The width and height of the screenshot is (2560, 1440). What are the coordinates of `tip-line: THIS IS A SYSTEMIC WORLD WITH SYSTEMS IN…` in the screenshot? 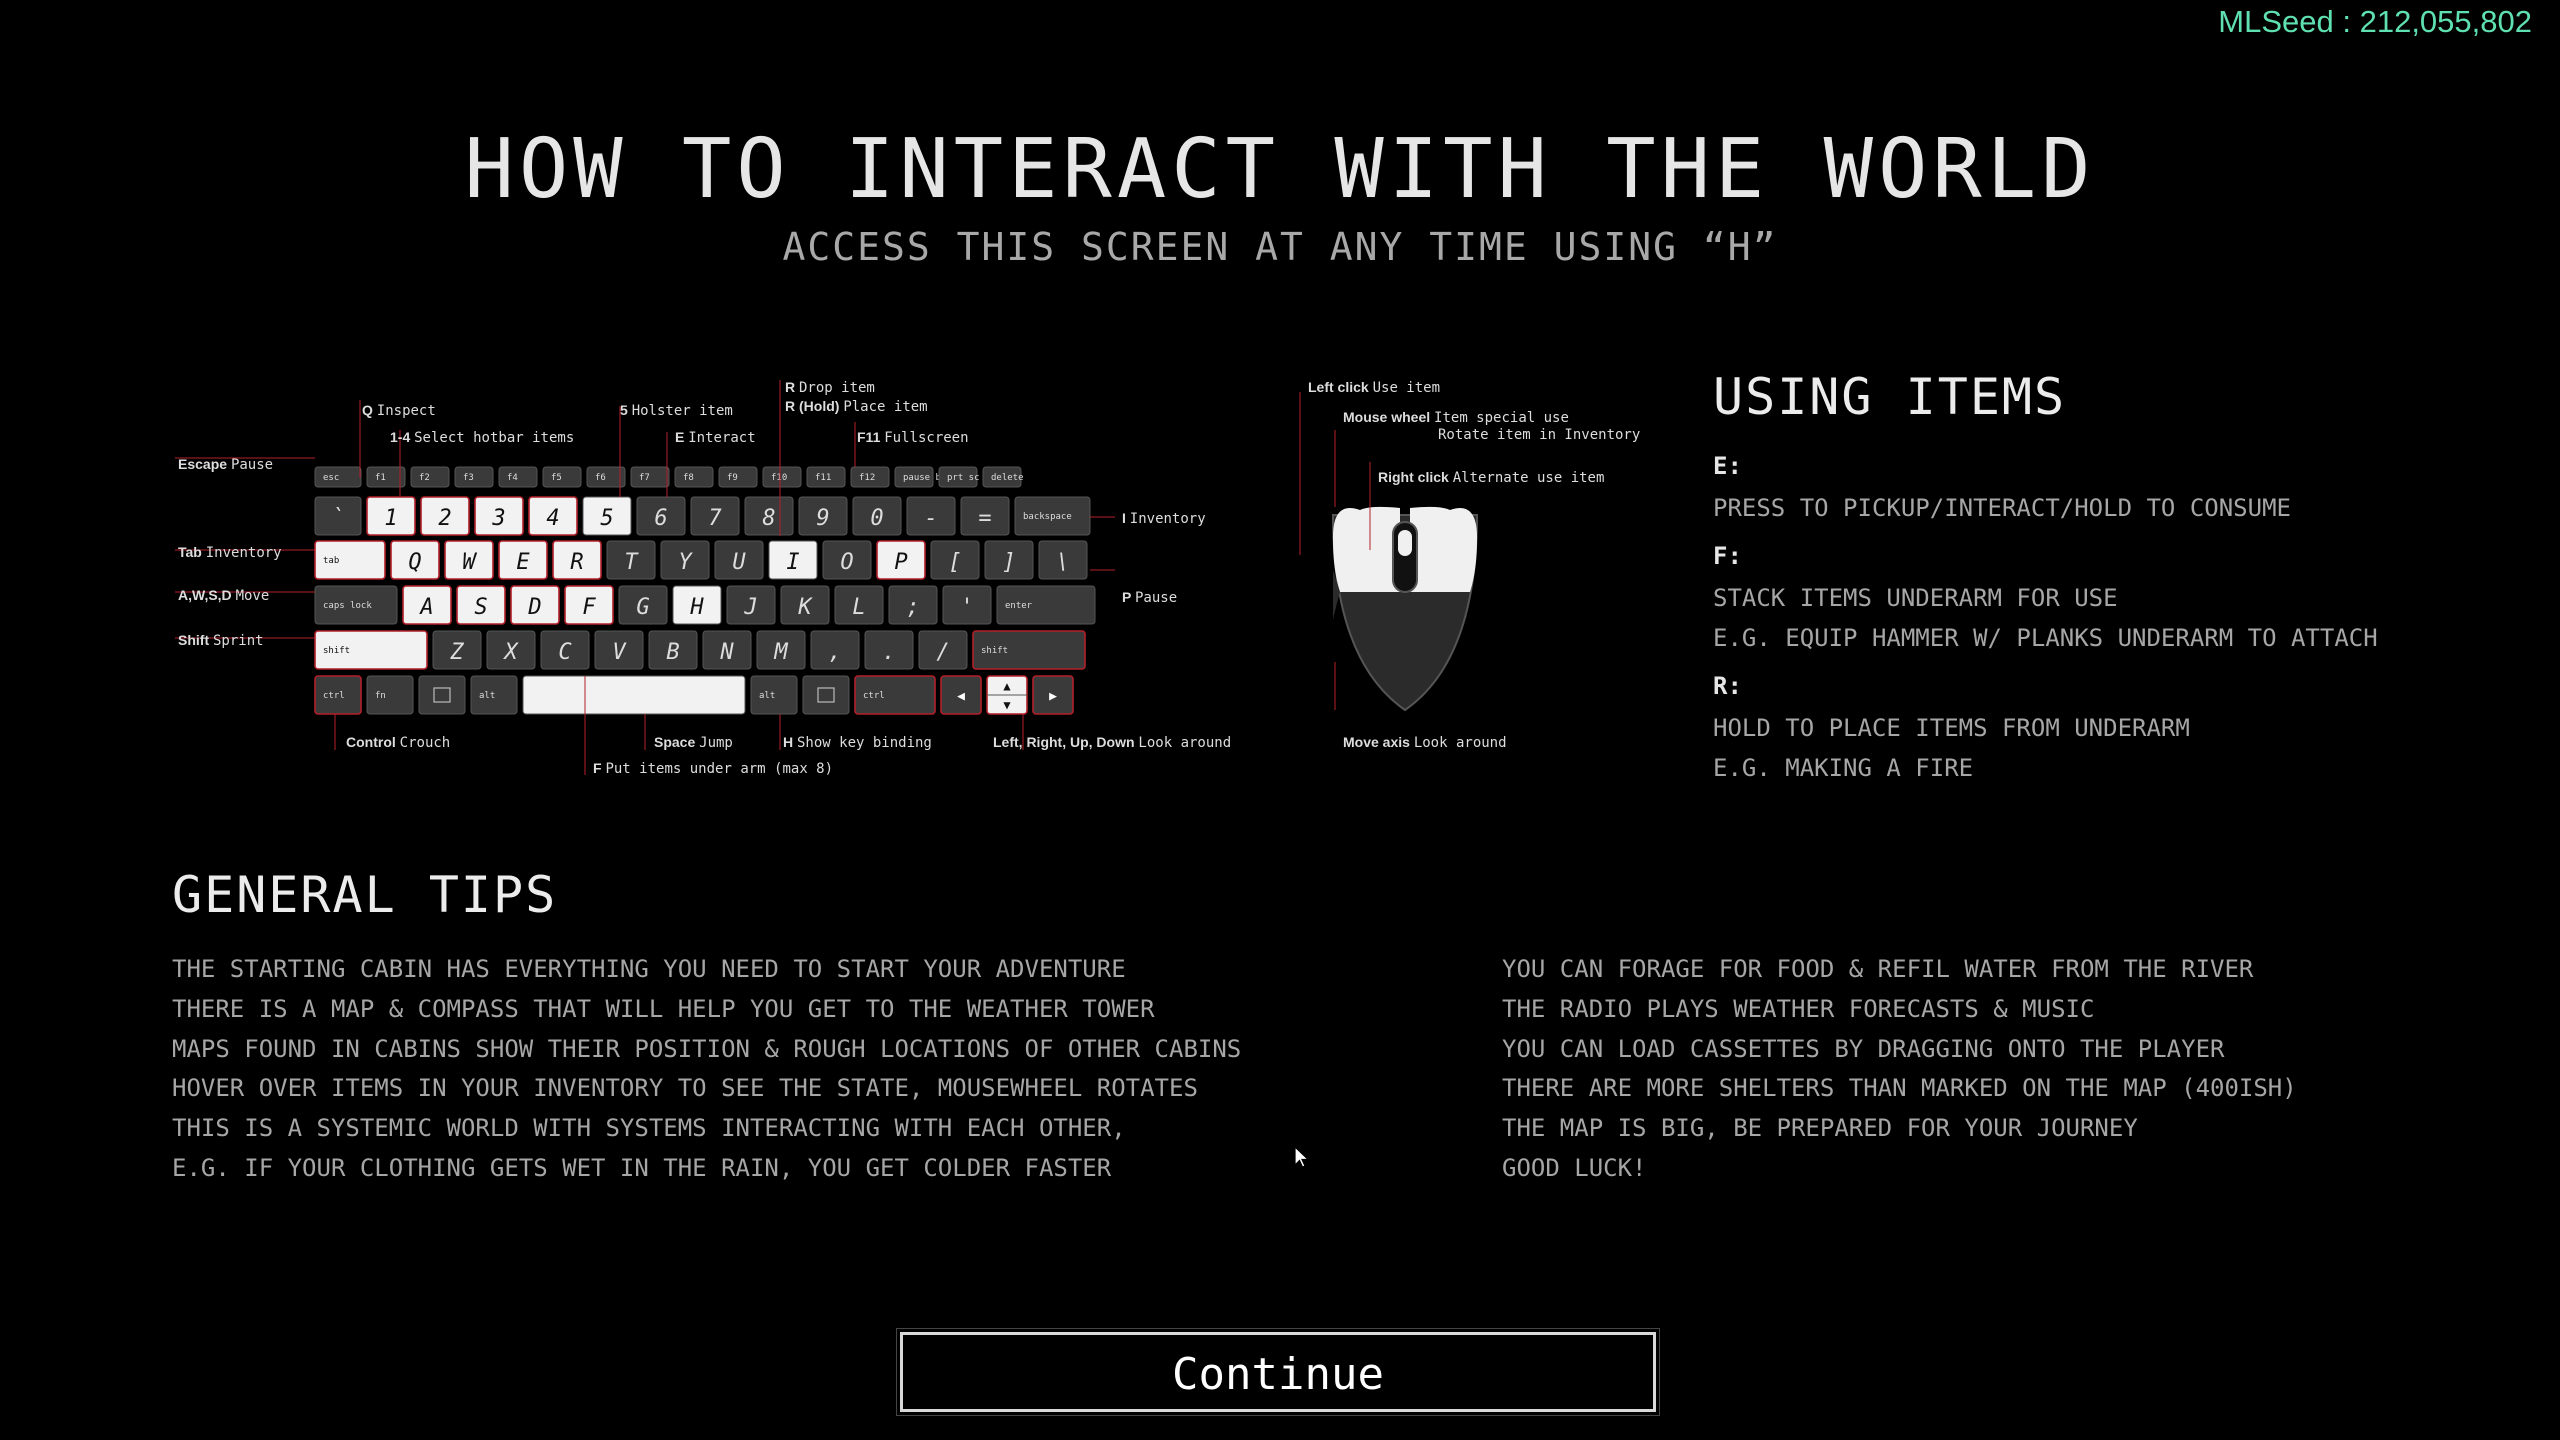 It's located at (649, 1128).